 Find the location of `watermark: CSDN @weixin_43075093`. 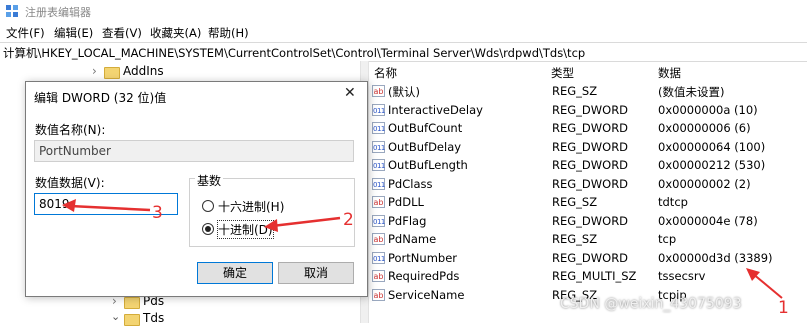

watermark: CSDN @weixin_43075093 is located at coordinates (651, 304).